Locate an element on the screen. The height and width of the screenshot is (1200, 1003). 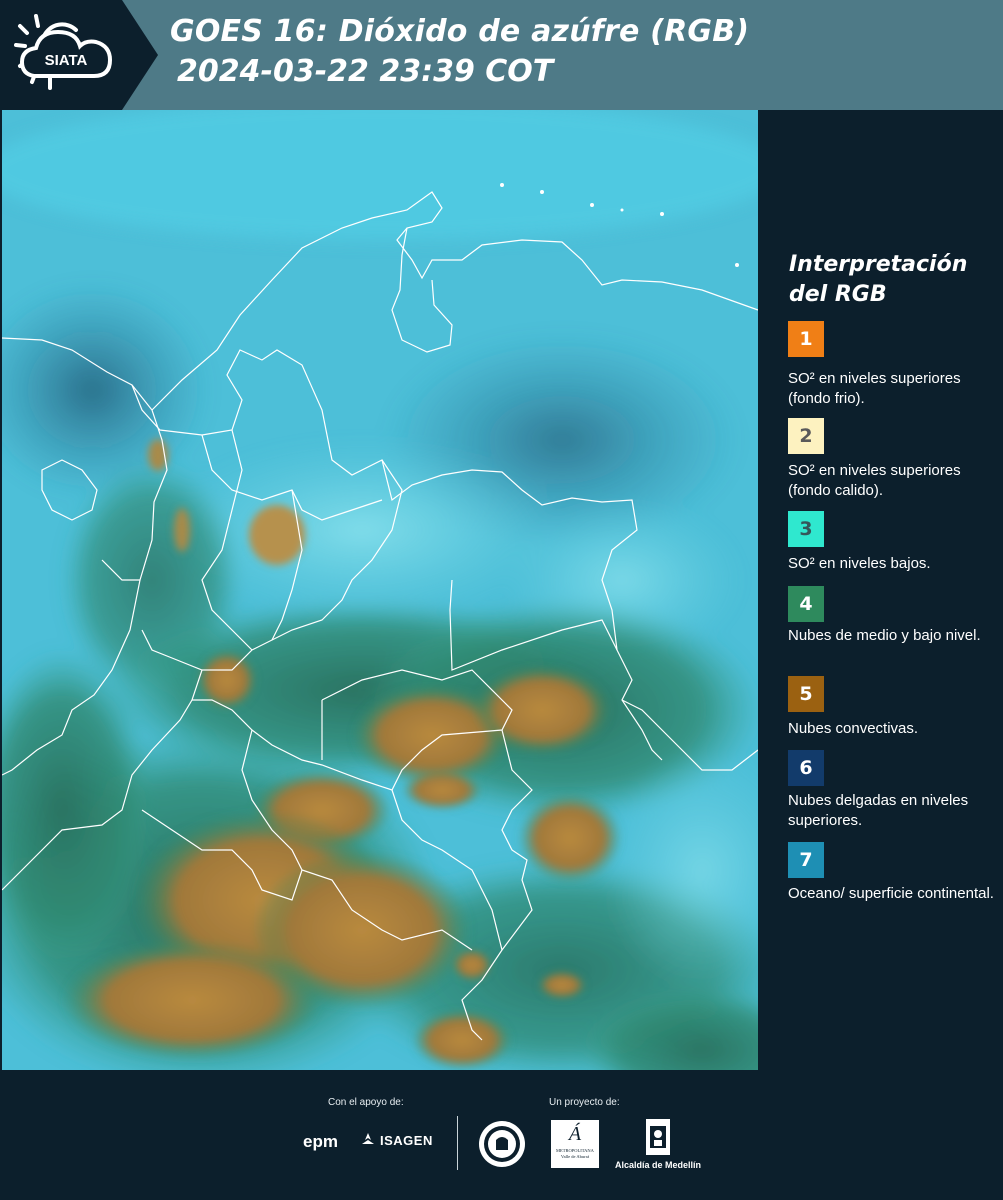
legend-number-1: 1 is located at coordinates (806, 339).